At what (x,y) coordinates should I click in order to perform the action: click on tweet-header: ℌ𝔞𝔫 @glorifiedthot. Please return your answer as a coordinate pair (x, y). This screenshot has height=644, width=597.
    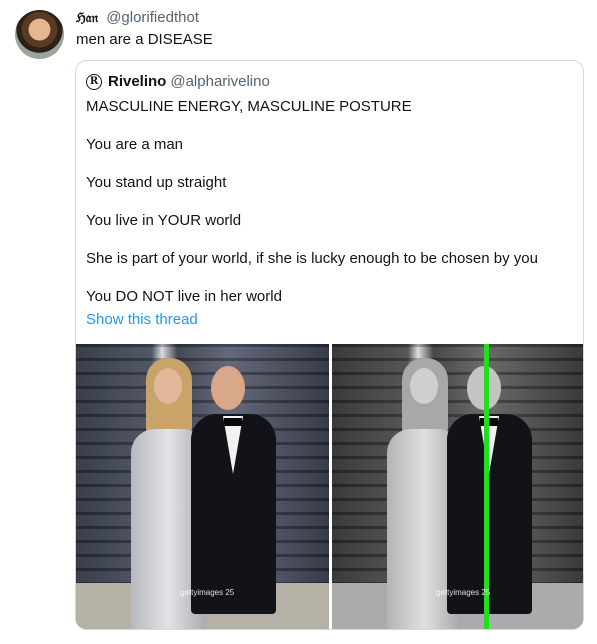
    Looking at the image, I should click on (137, 17).